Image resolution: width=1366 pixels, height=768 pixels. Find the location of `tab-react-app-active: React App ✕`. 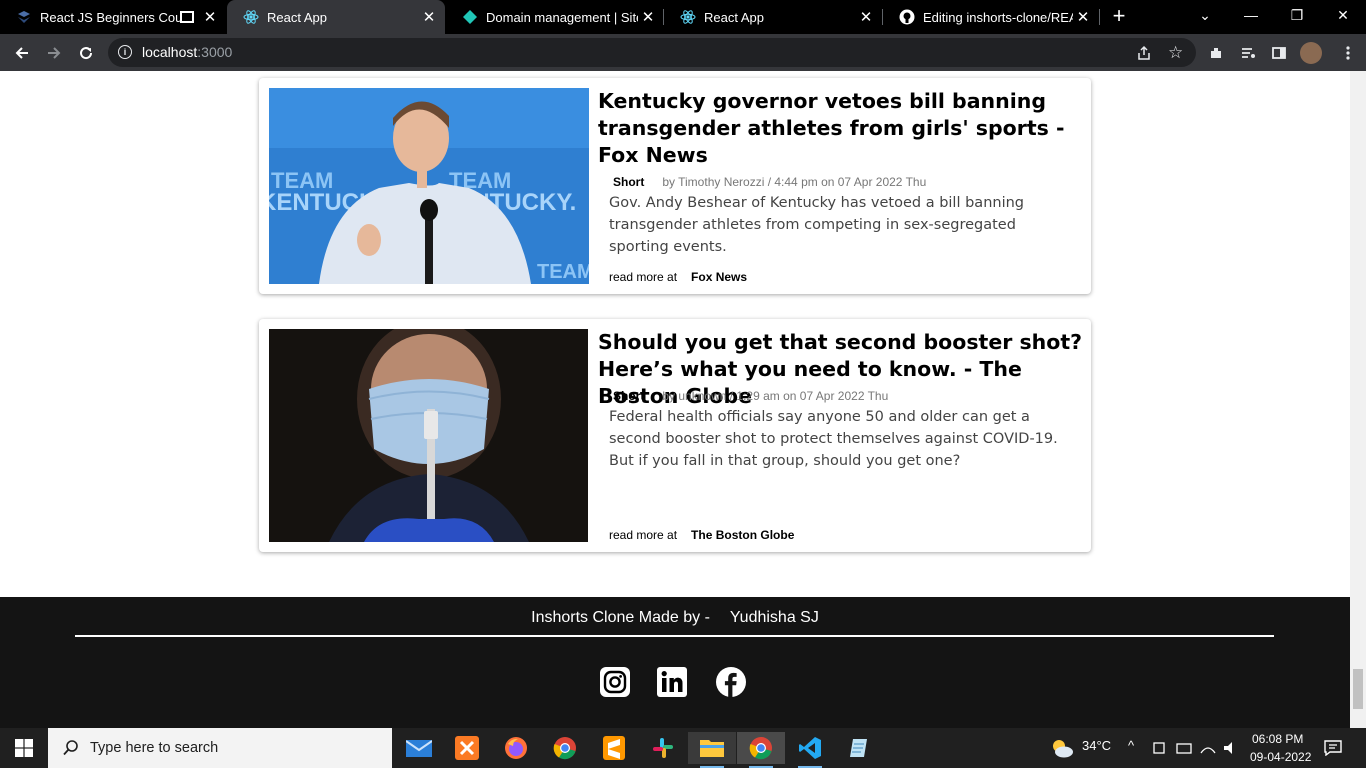

tab-react-app-active: React App ✕ is located at coordinates (336, 17).